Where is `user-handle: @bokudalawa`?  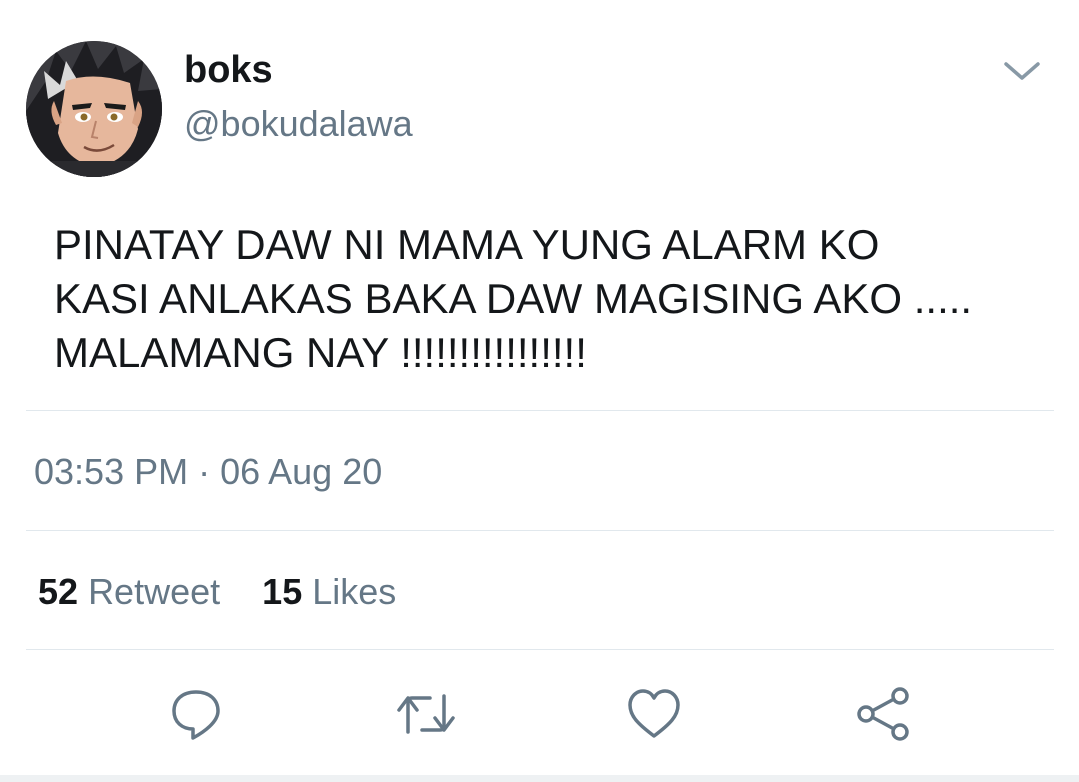
user-handle: @bokudalawa is located at coordinates (298, 124).